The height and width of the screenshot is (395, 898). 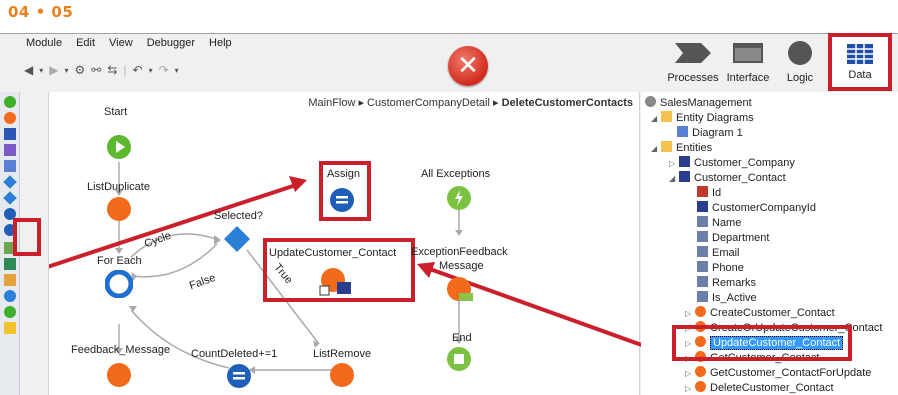 I want to click on tree-action: ▷ GetCustomer_ContactForUpdate, so click(x=778, y=373).